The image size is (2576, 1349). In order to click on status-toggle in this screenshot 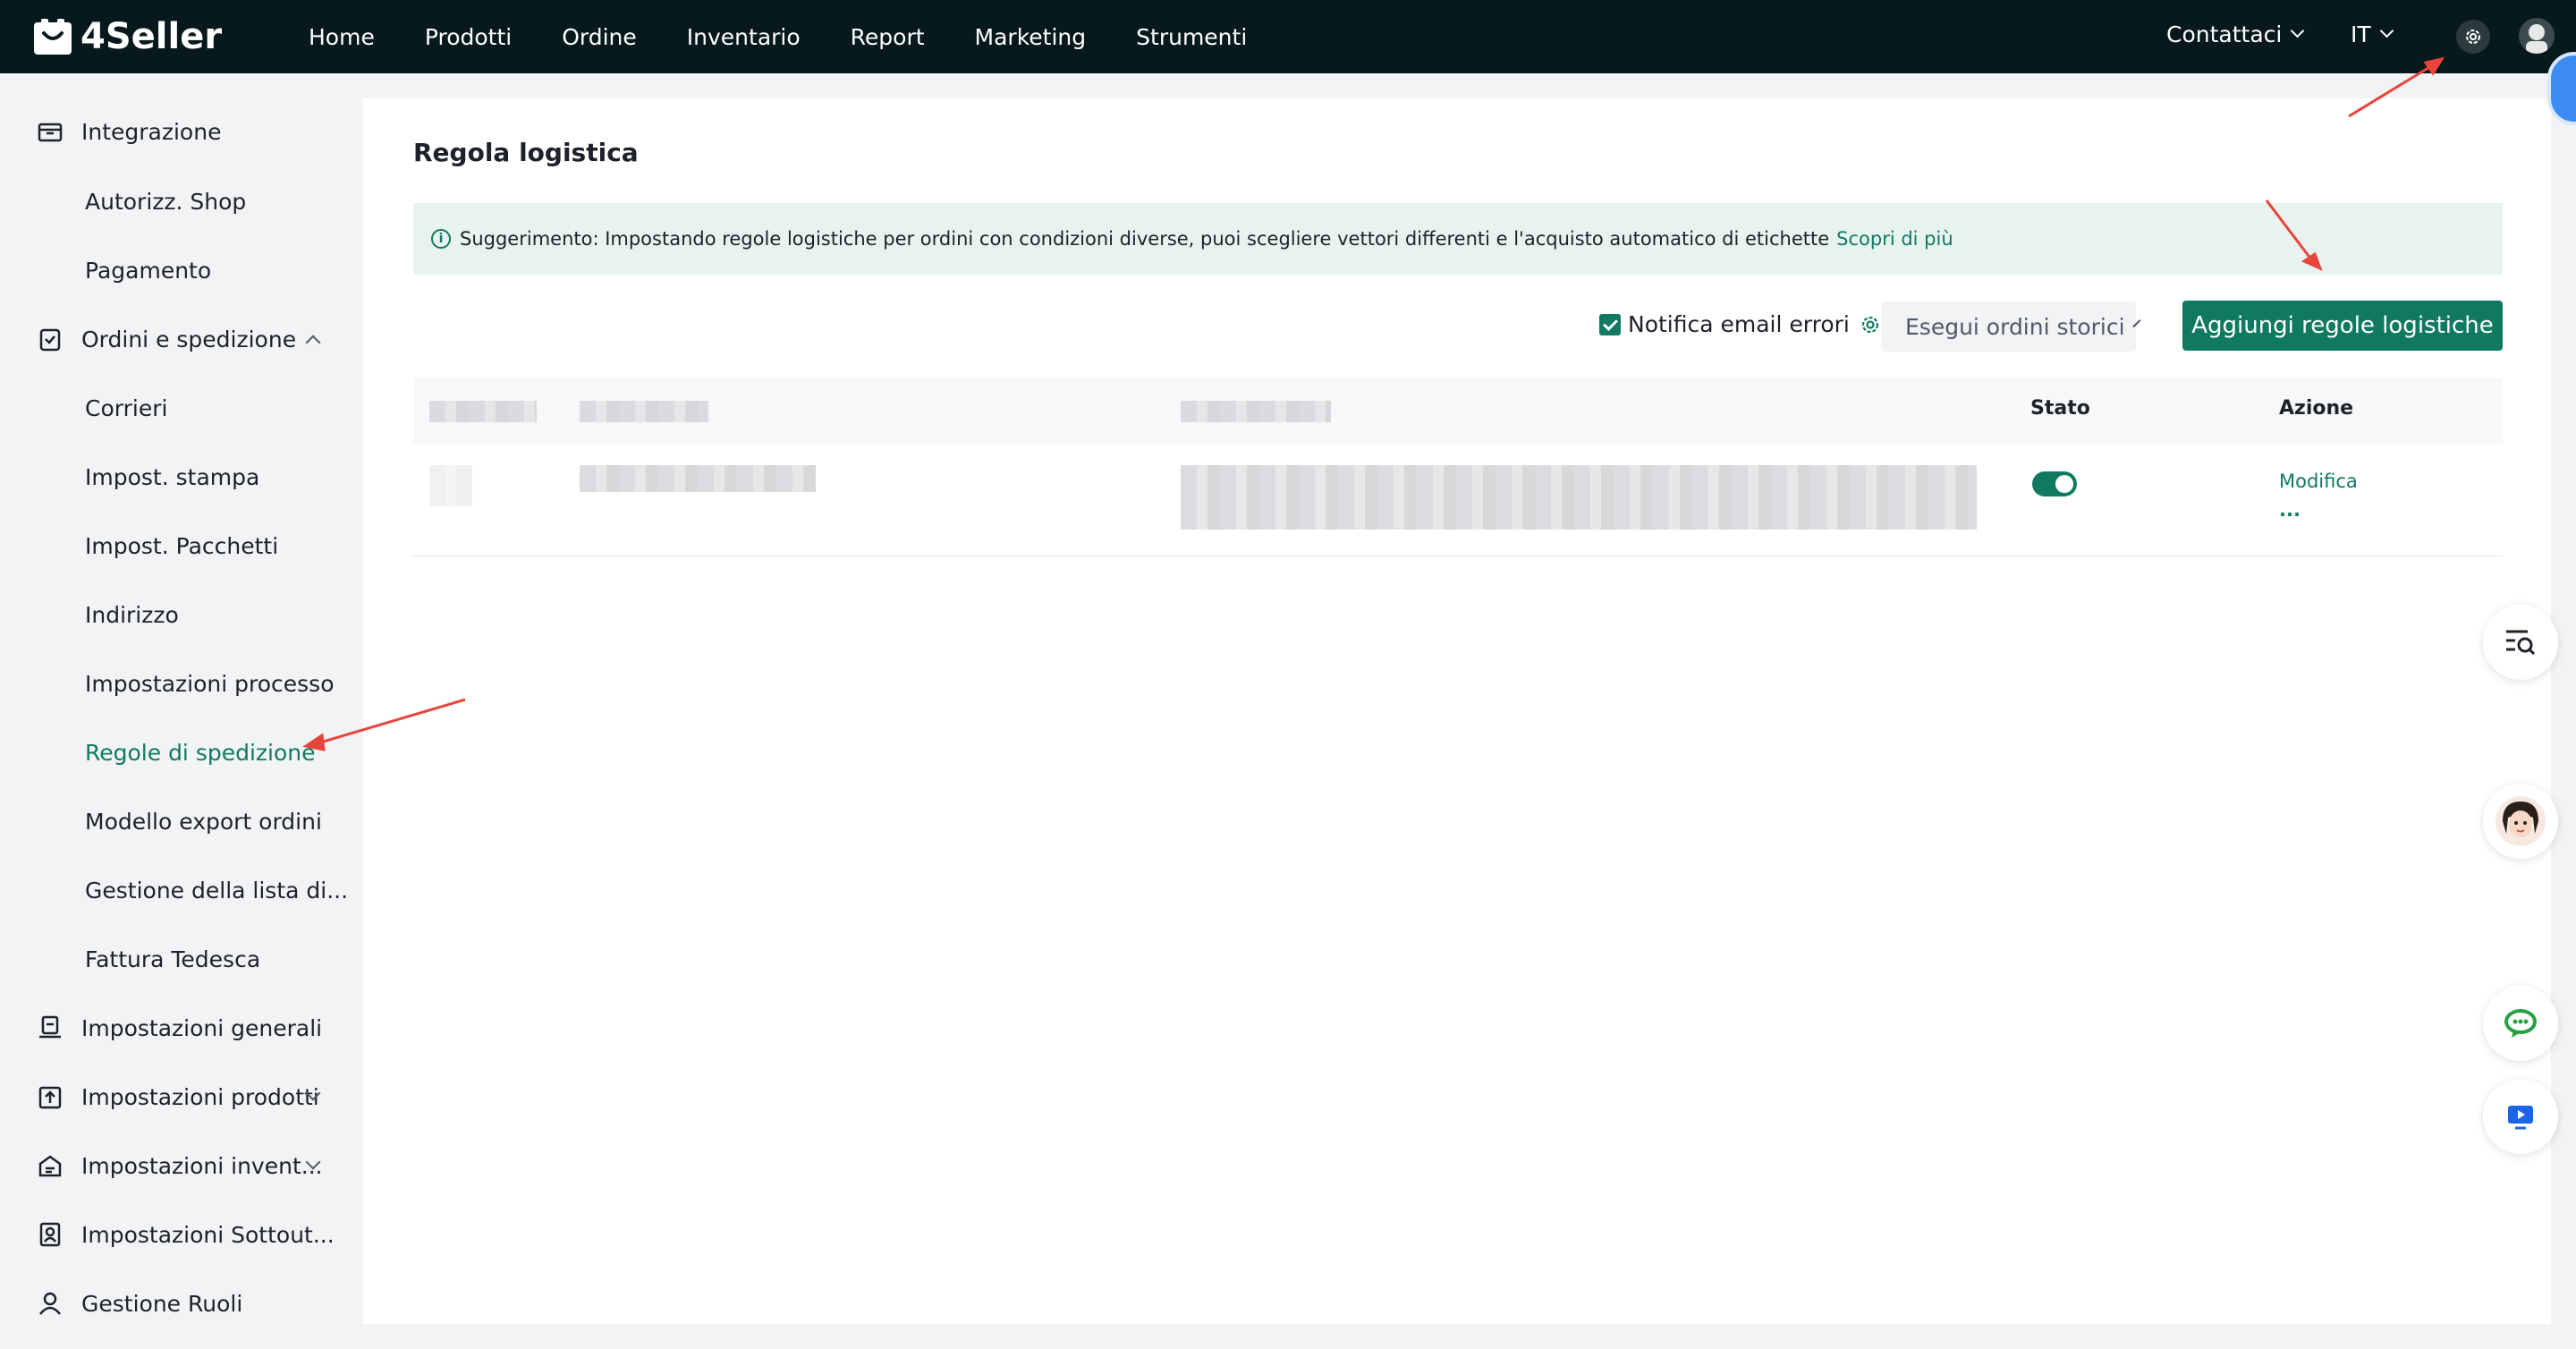, I will do `click(2054, 483)`.